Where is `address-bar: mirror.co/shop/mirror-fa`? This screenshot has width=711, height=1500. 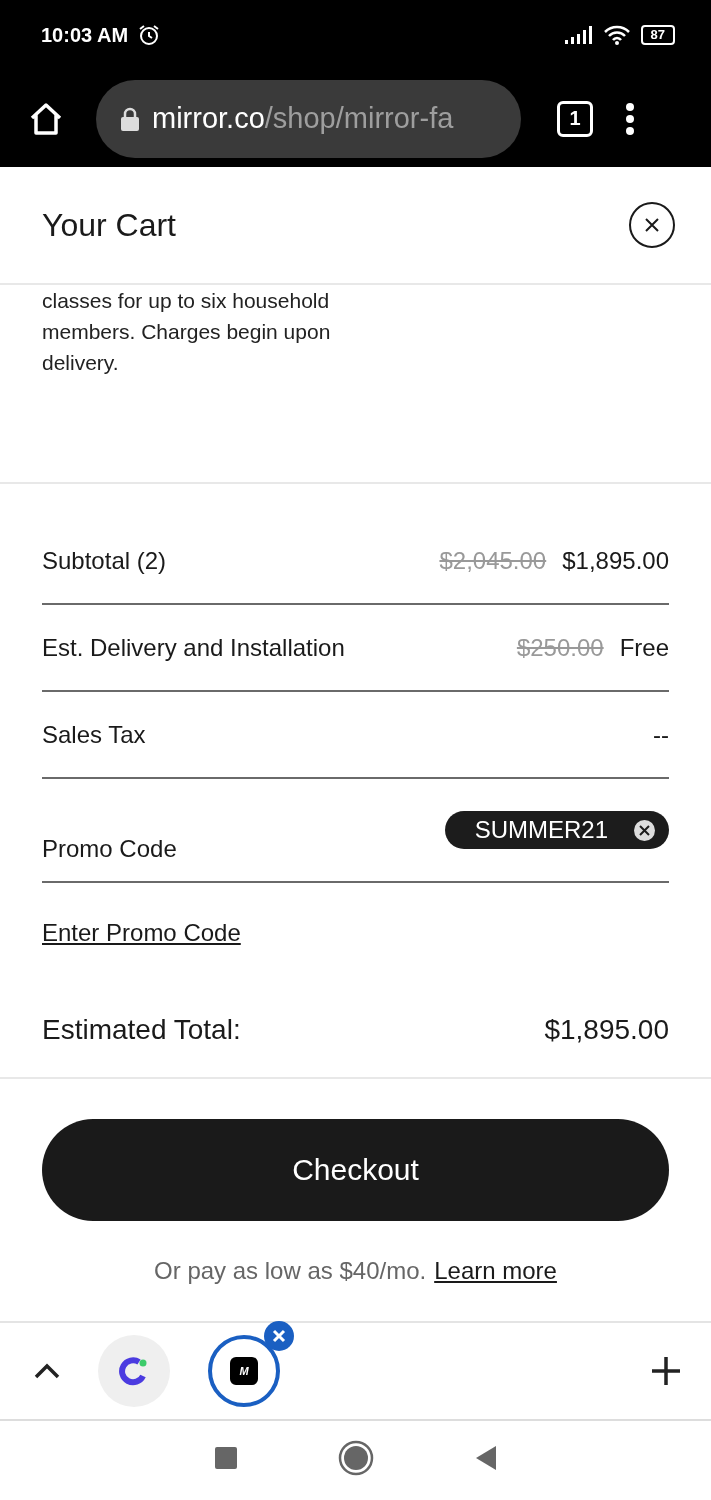
address-bar: mirror.co/shop/mirror-fa is located at coordinates (308, 118).